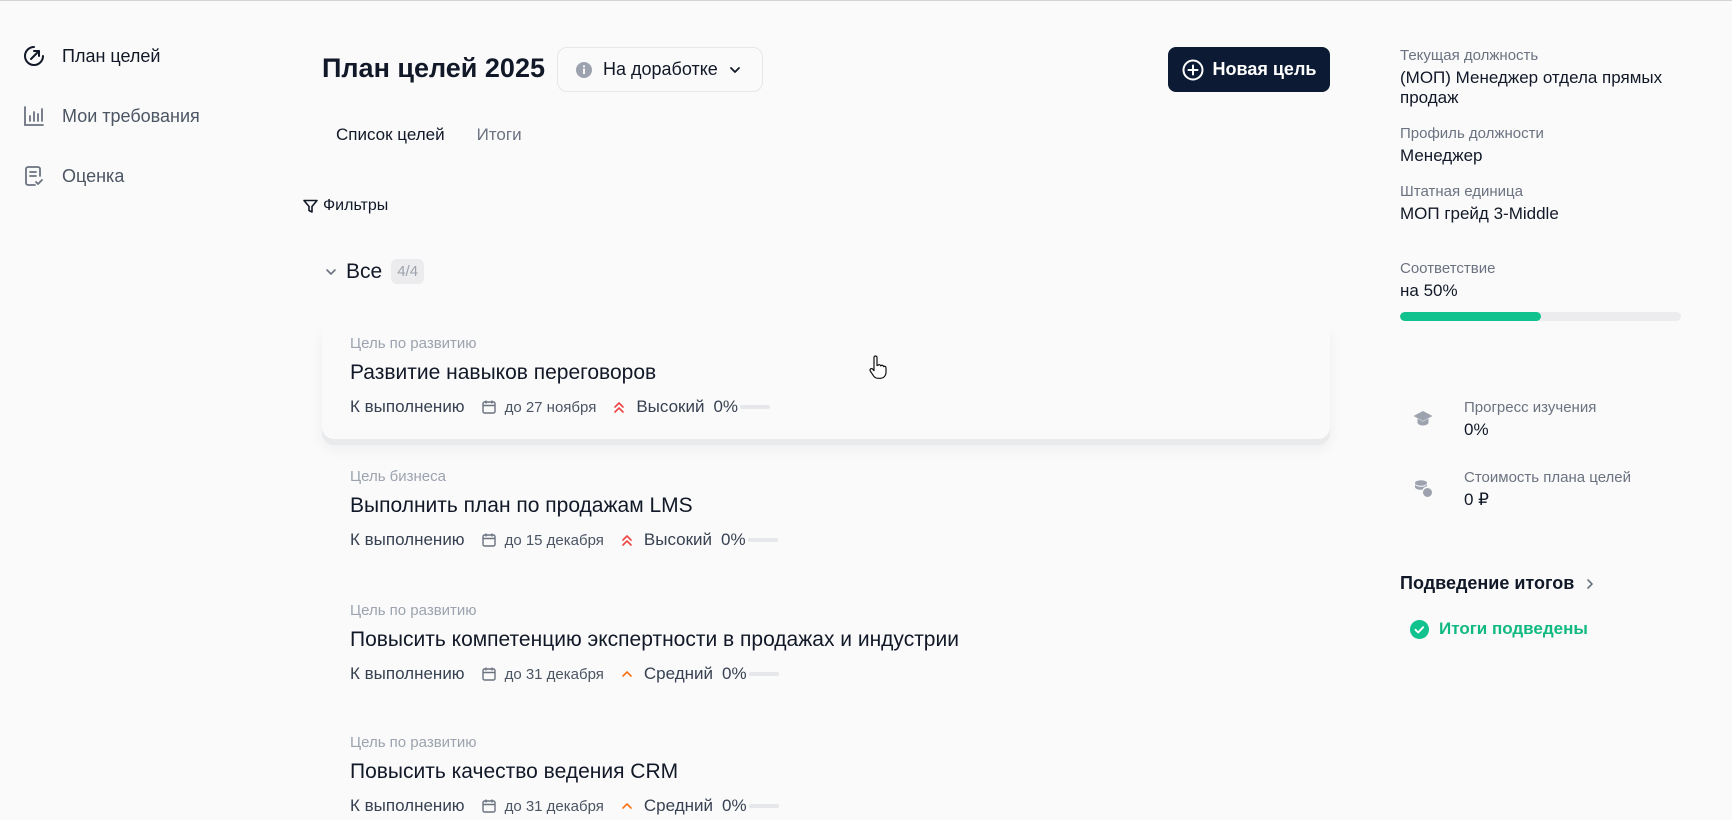 This screenshot has height=820, width=1732. What do you see at coordinates (310, 206) in the screenshot?
I see `filter-icon` at bounding box center [310, 206].